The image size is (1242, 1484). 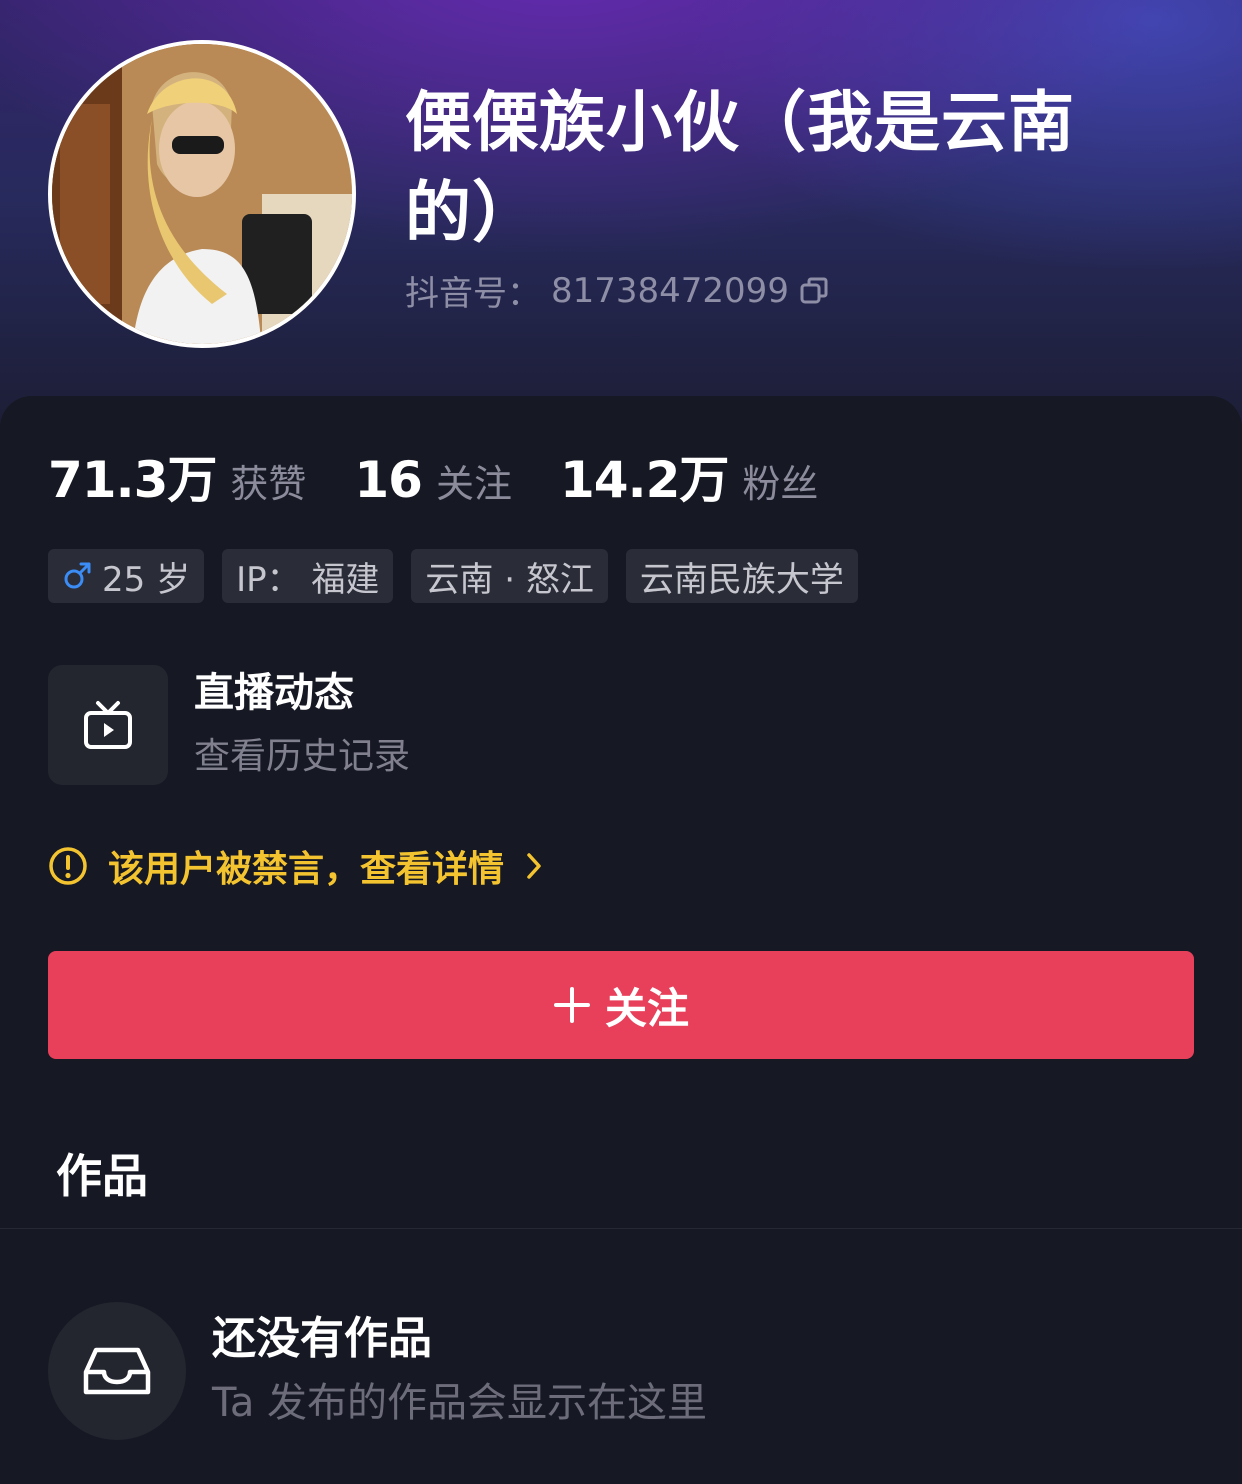 I want to click on empty-title: 还没有作品, so click(x=322, y=1338).